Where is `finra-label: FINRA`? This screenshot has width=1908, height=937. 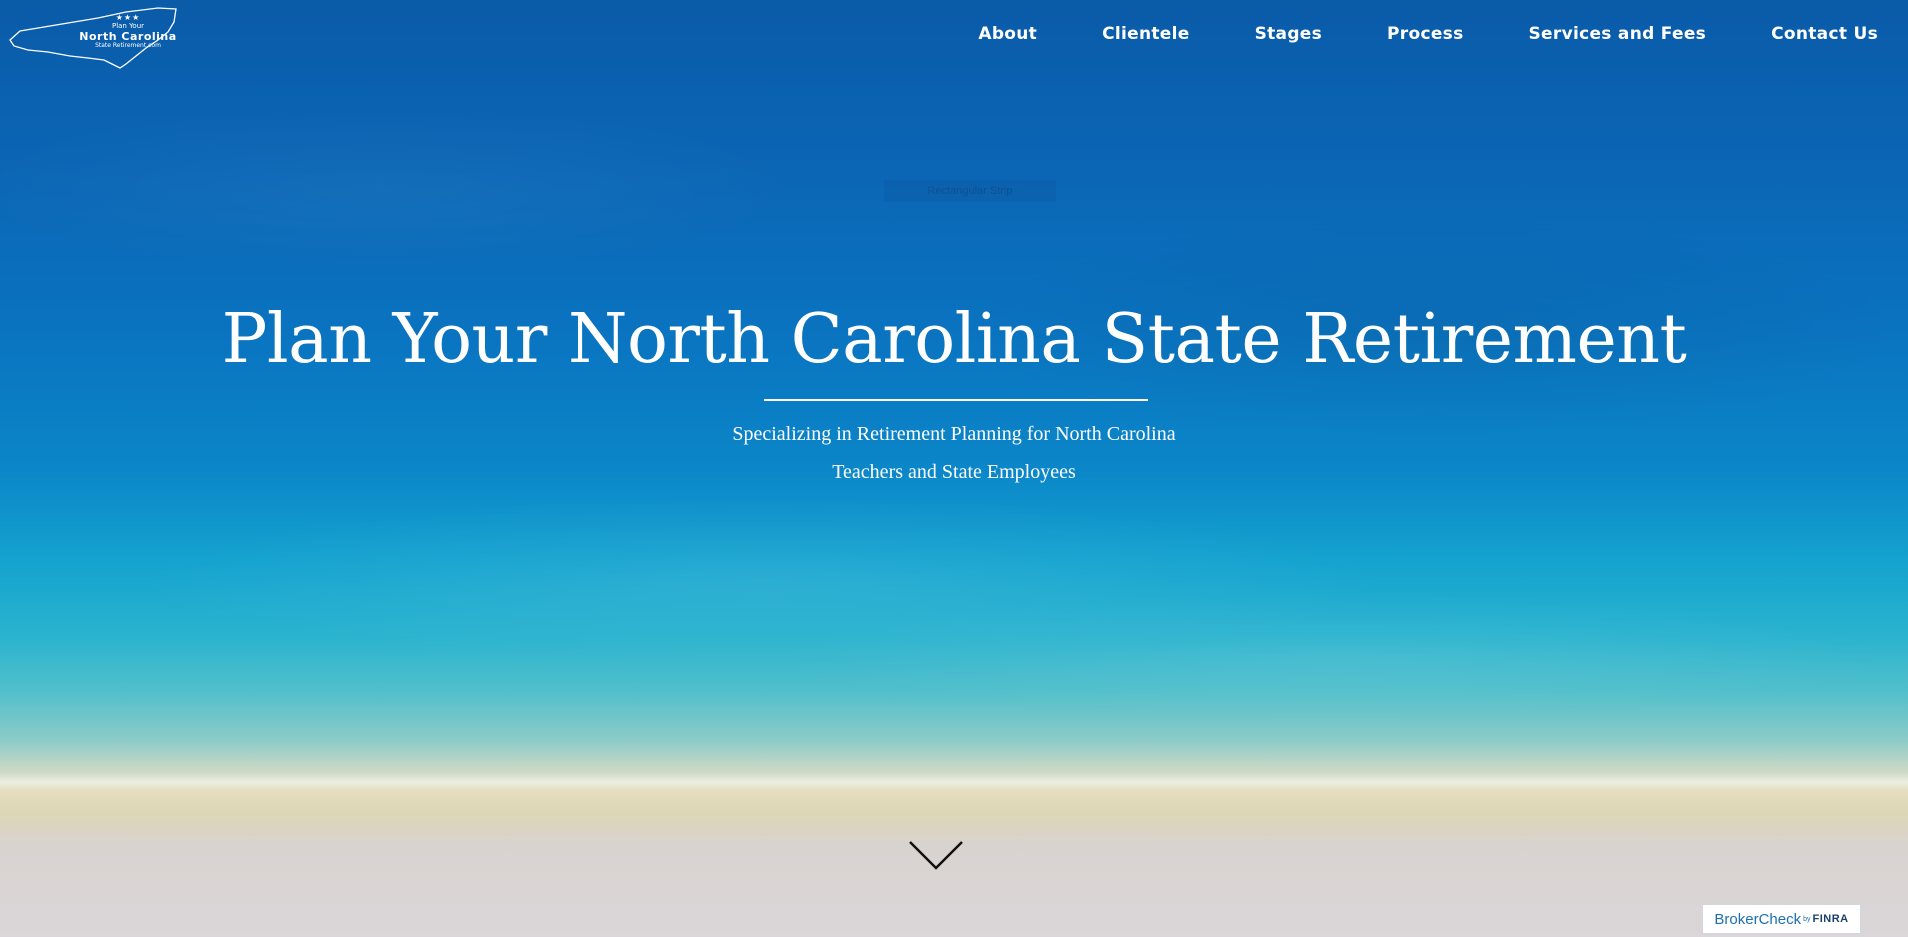
finra-label: FINRA is located at coordinates (1830, 919).